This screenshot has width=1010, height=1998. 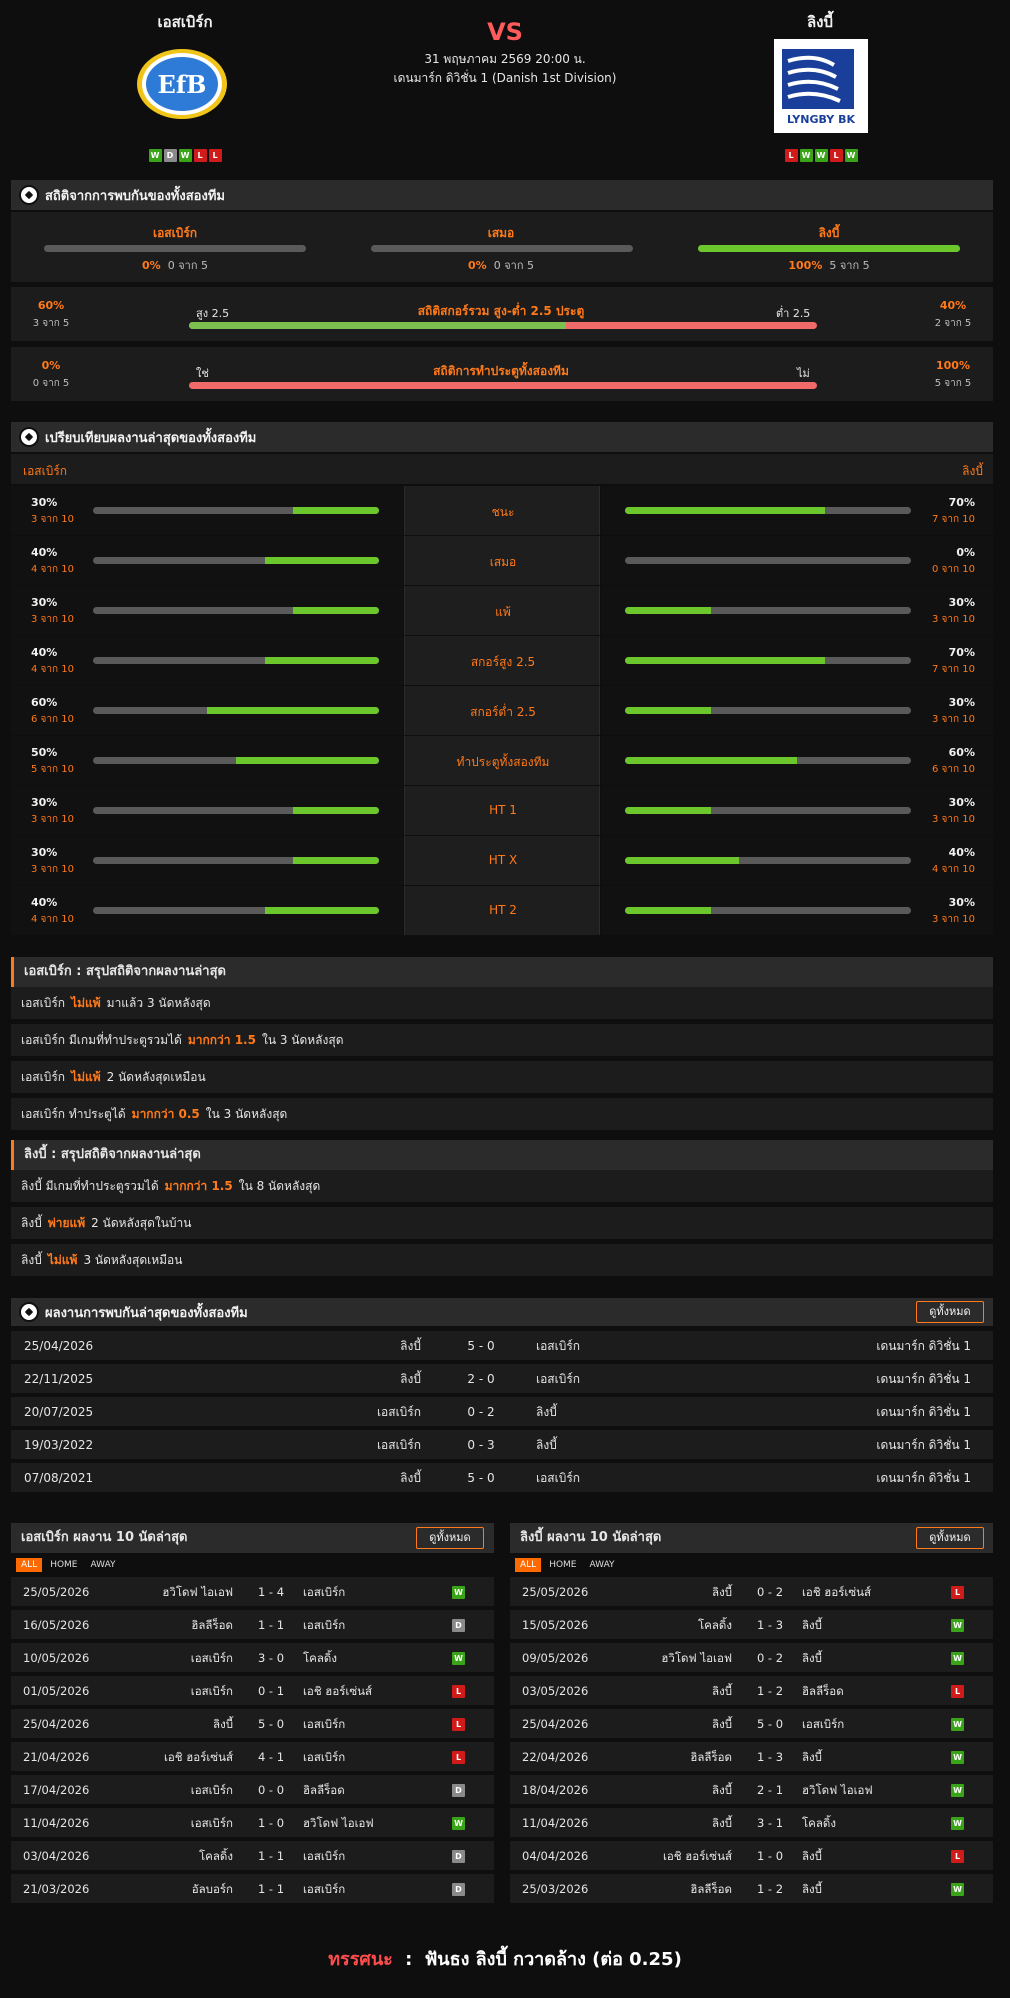 What do you see at coordinates (252, 1724) in the screenshot?
I see `recent-match-row: 25/04/2026 ลิงบี้ 5 - 0 เอสเบิร์ก L` at bounding box center [252, 1724].